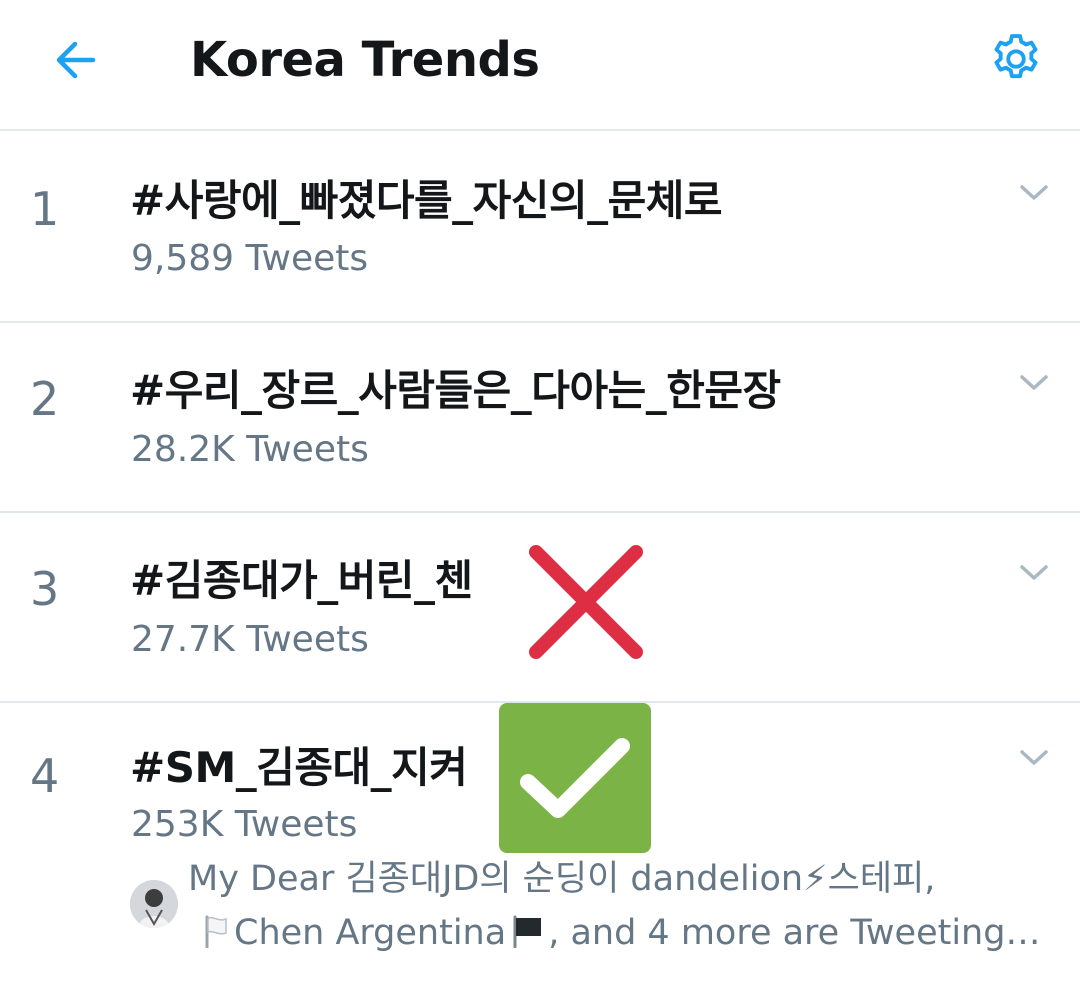  What do you see at coordinates (250, 639) in the screenshot?
I see `trend-tweet-count: 27.7K Tweets` at bounding box center [250, 639].